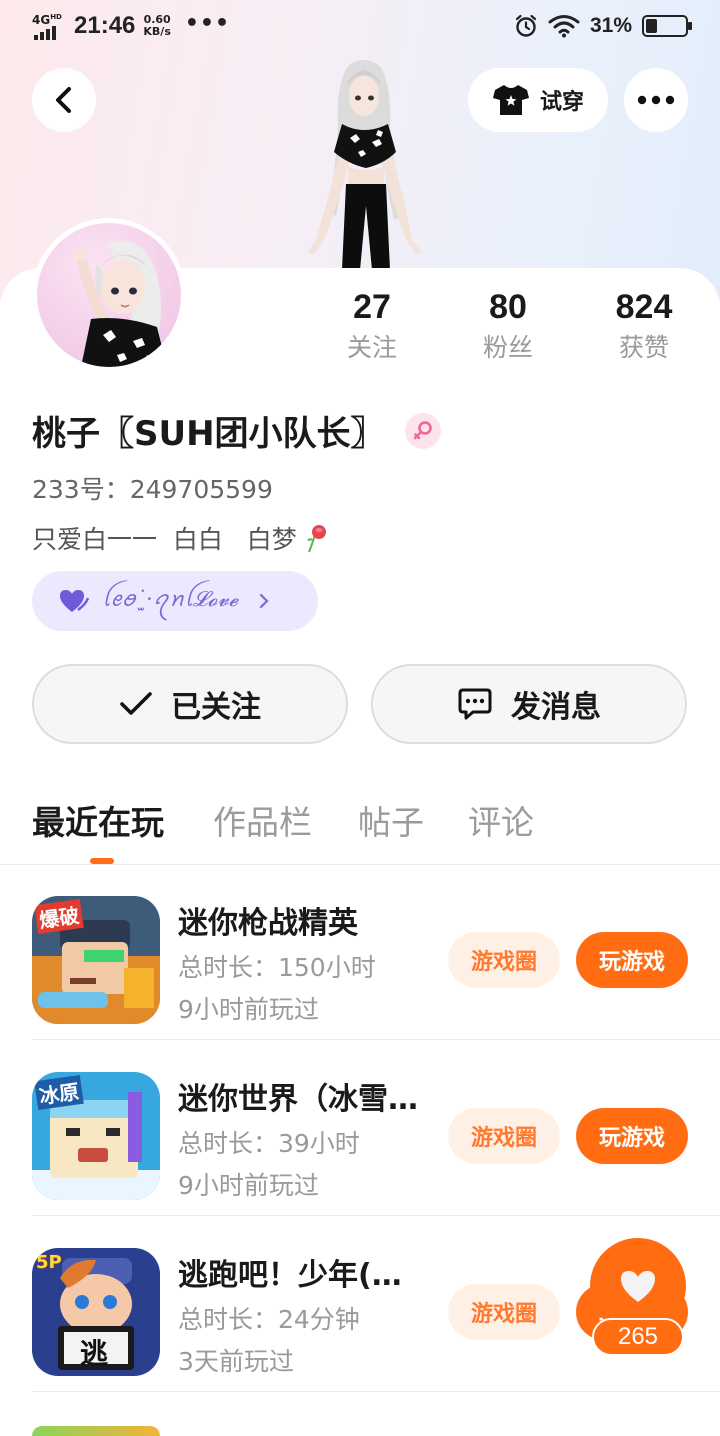 This screenshot has height=1436, width=720. What do you see at coordinates (49, 1262) in the screenshot?
I see `game-badge-sp: 5P` at bounding box center [49, 1262].